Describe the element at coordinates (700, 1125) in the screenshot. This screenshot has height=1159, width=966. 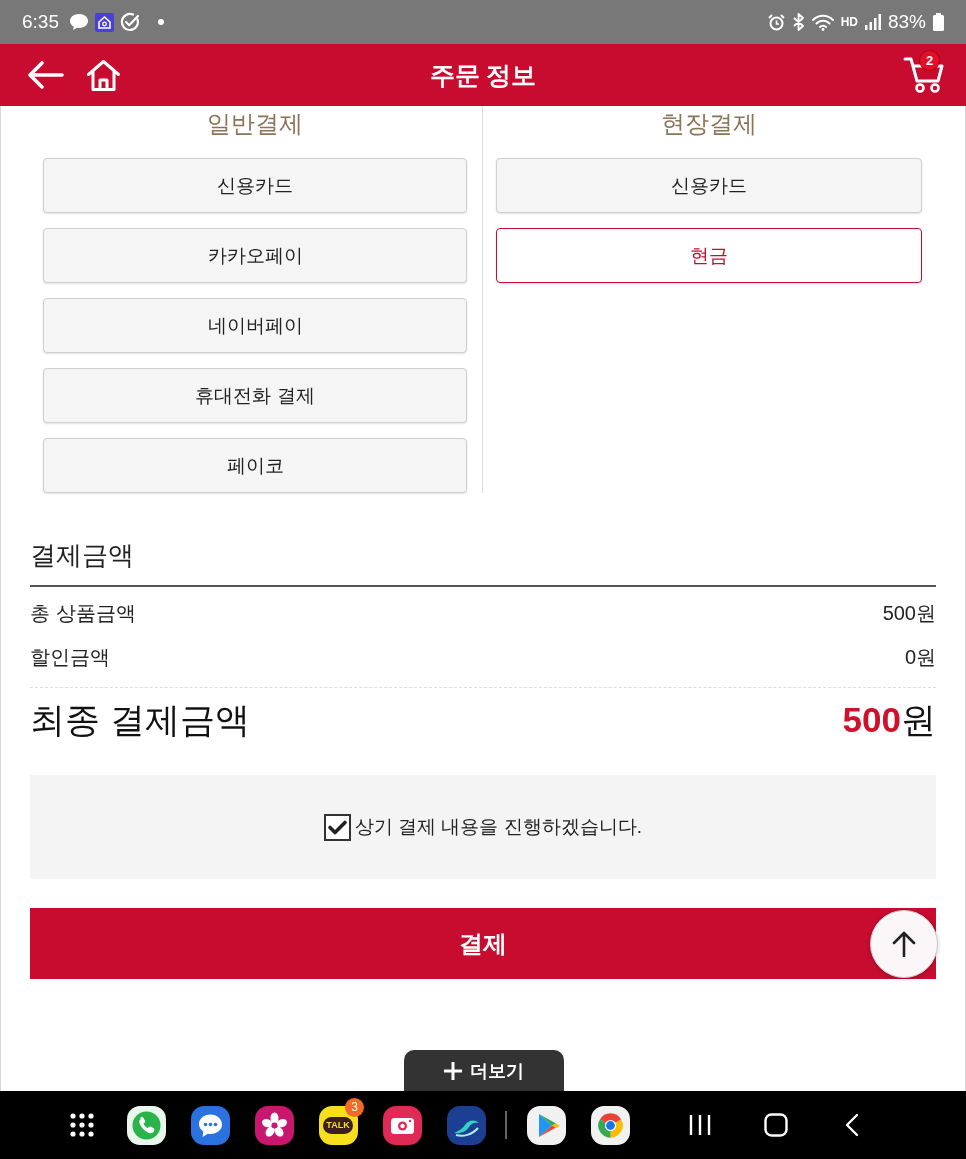
I see `recent-apps-icon` at that location.